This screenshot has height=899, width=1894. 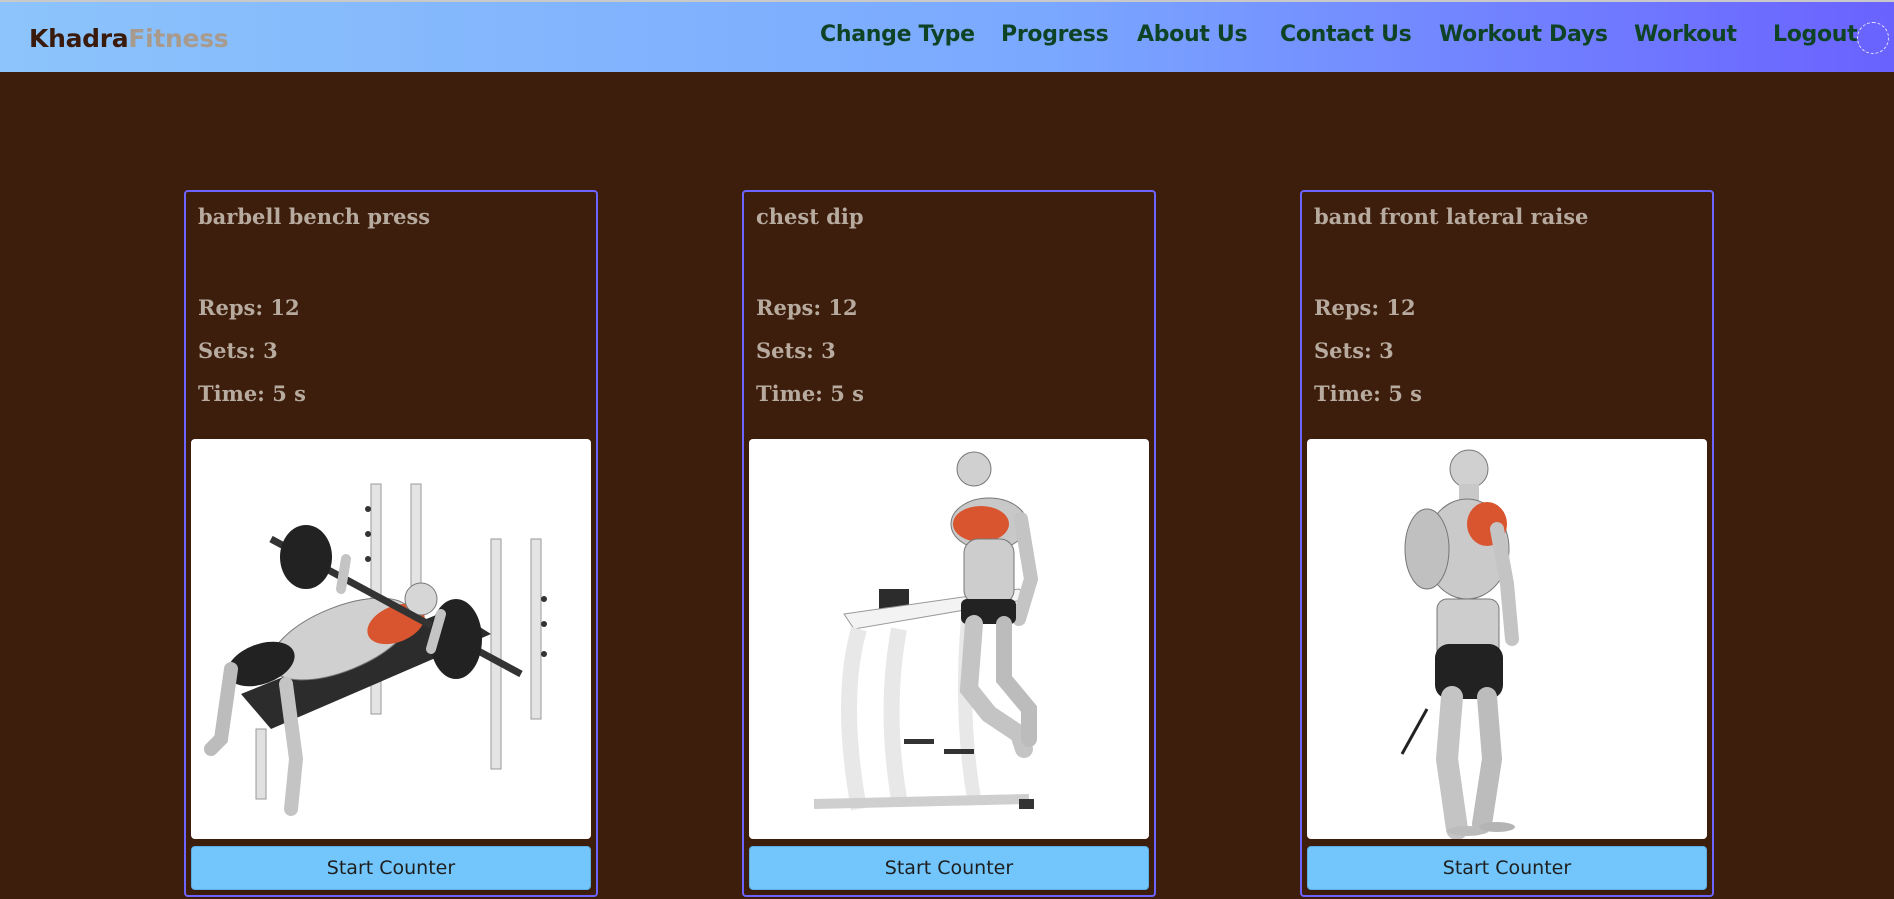 I want to click on exercise-image-band-lateral-raise, so click(x=1507, y=639).